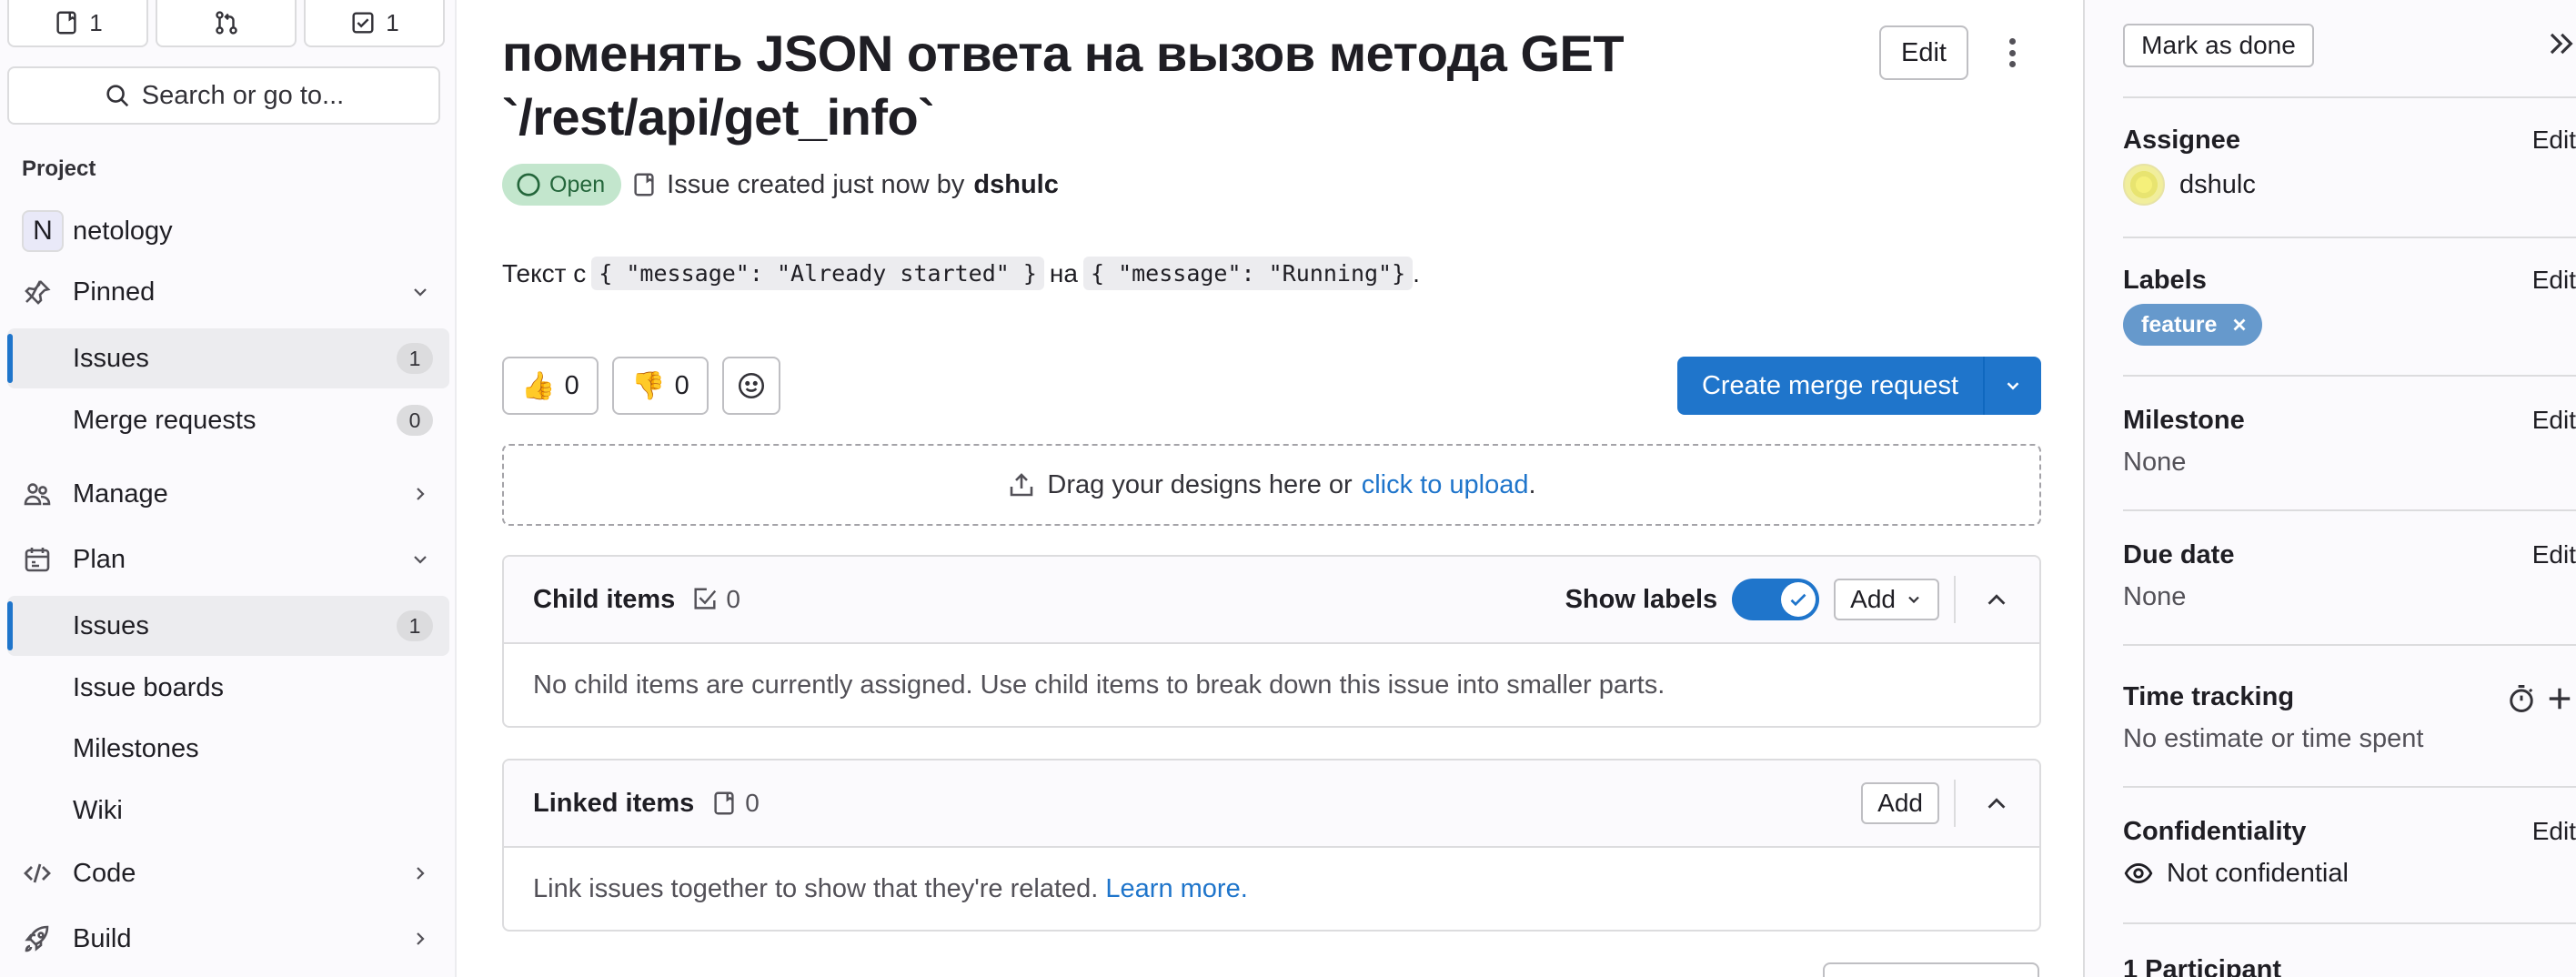  I want to click on desc-prefix: Текст с, so click(544, 272).